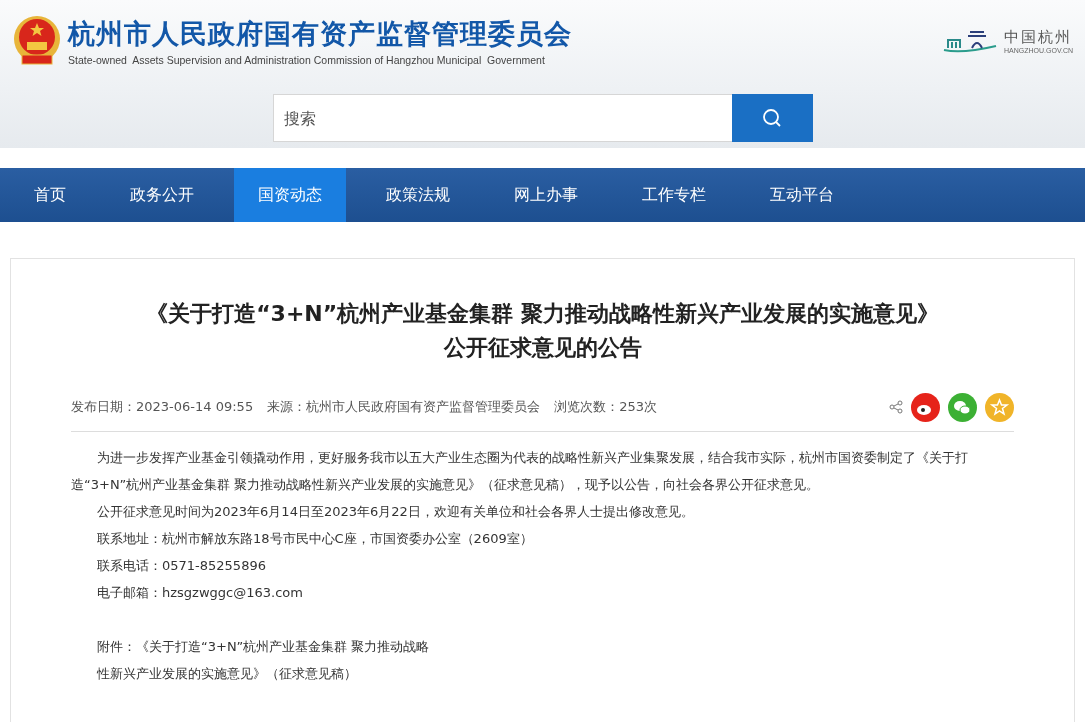  What do you see at coordinates (999, 407) in the screenshot?
I see `star-favorite-icon` at bounding box center [999, 407].